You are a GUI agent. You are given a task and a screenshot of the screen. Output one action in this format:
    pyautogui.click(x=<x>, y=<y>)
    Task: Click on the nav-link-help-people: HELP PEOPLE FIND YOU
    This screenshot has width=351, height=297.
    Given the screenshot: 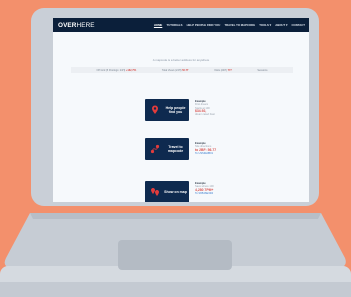 What is the action you would take?
    pyautogui.click(x=204, y=25)
    